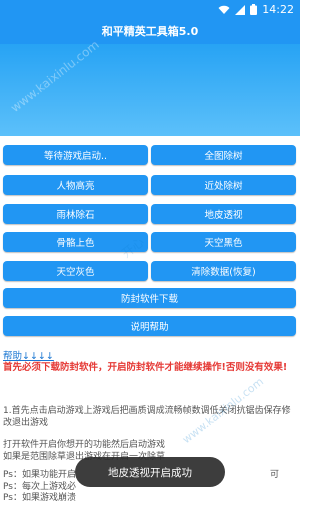 The width and height of the screenshot is (320, 508). What do you see at coordinates (39, 475) in the screenshot?
I see `instruction-text: Ps：如果功能开启` at bounding box center [39, 475].